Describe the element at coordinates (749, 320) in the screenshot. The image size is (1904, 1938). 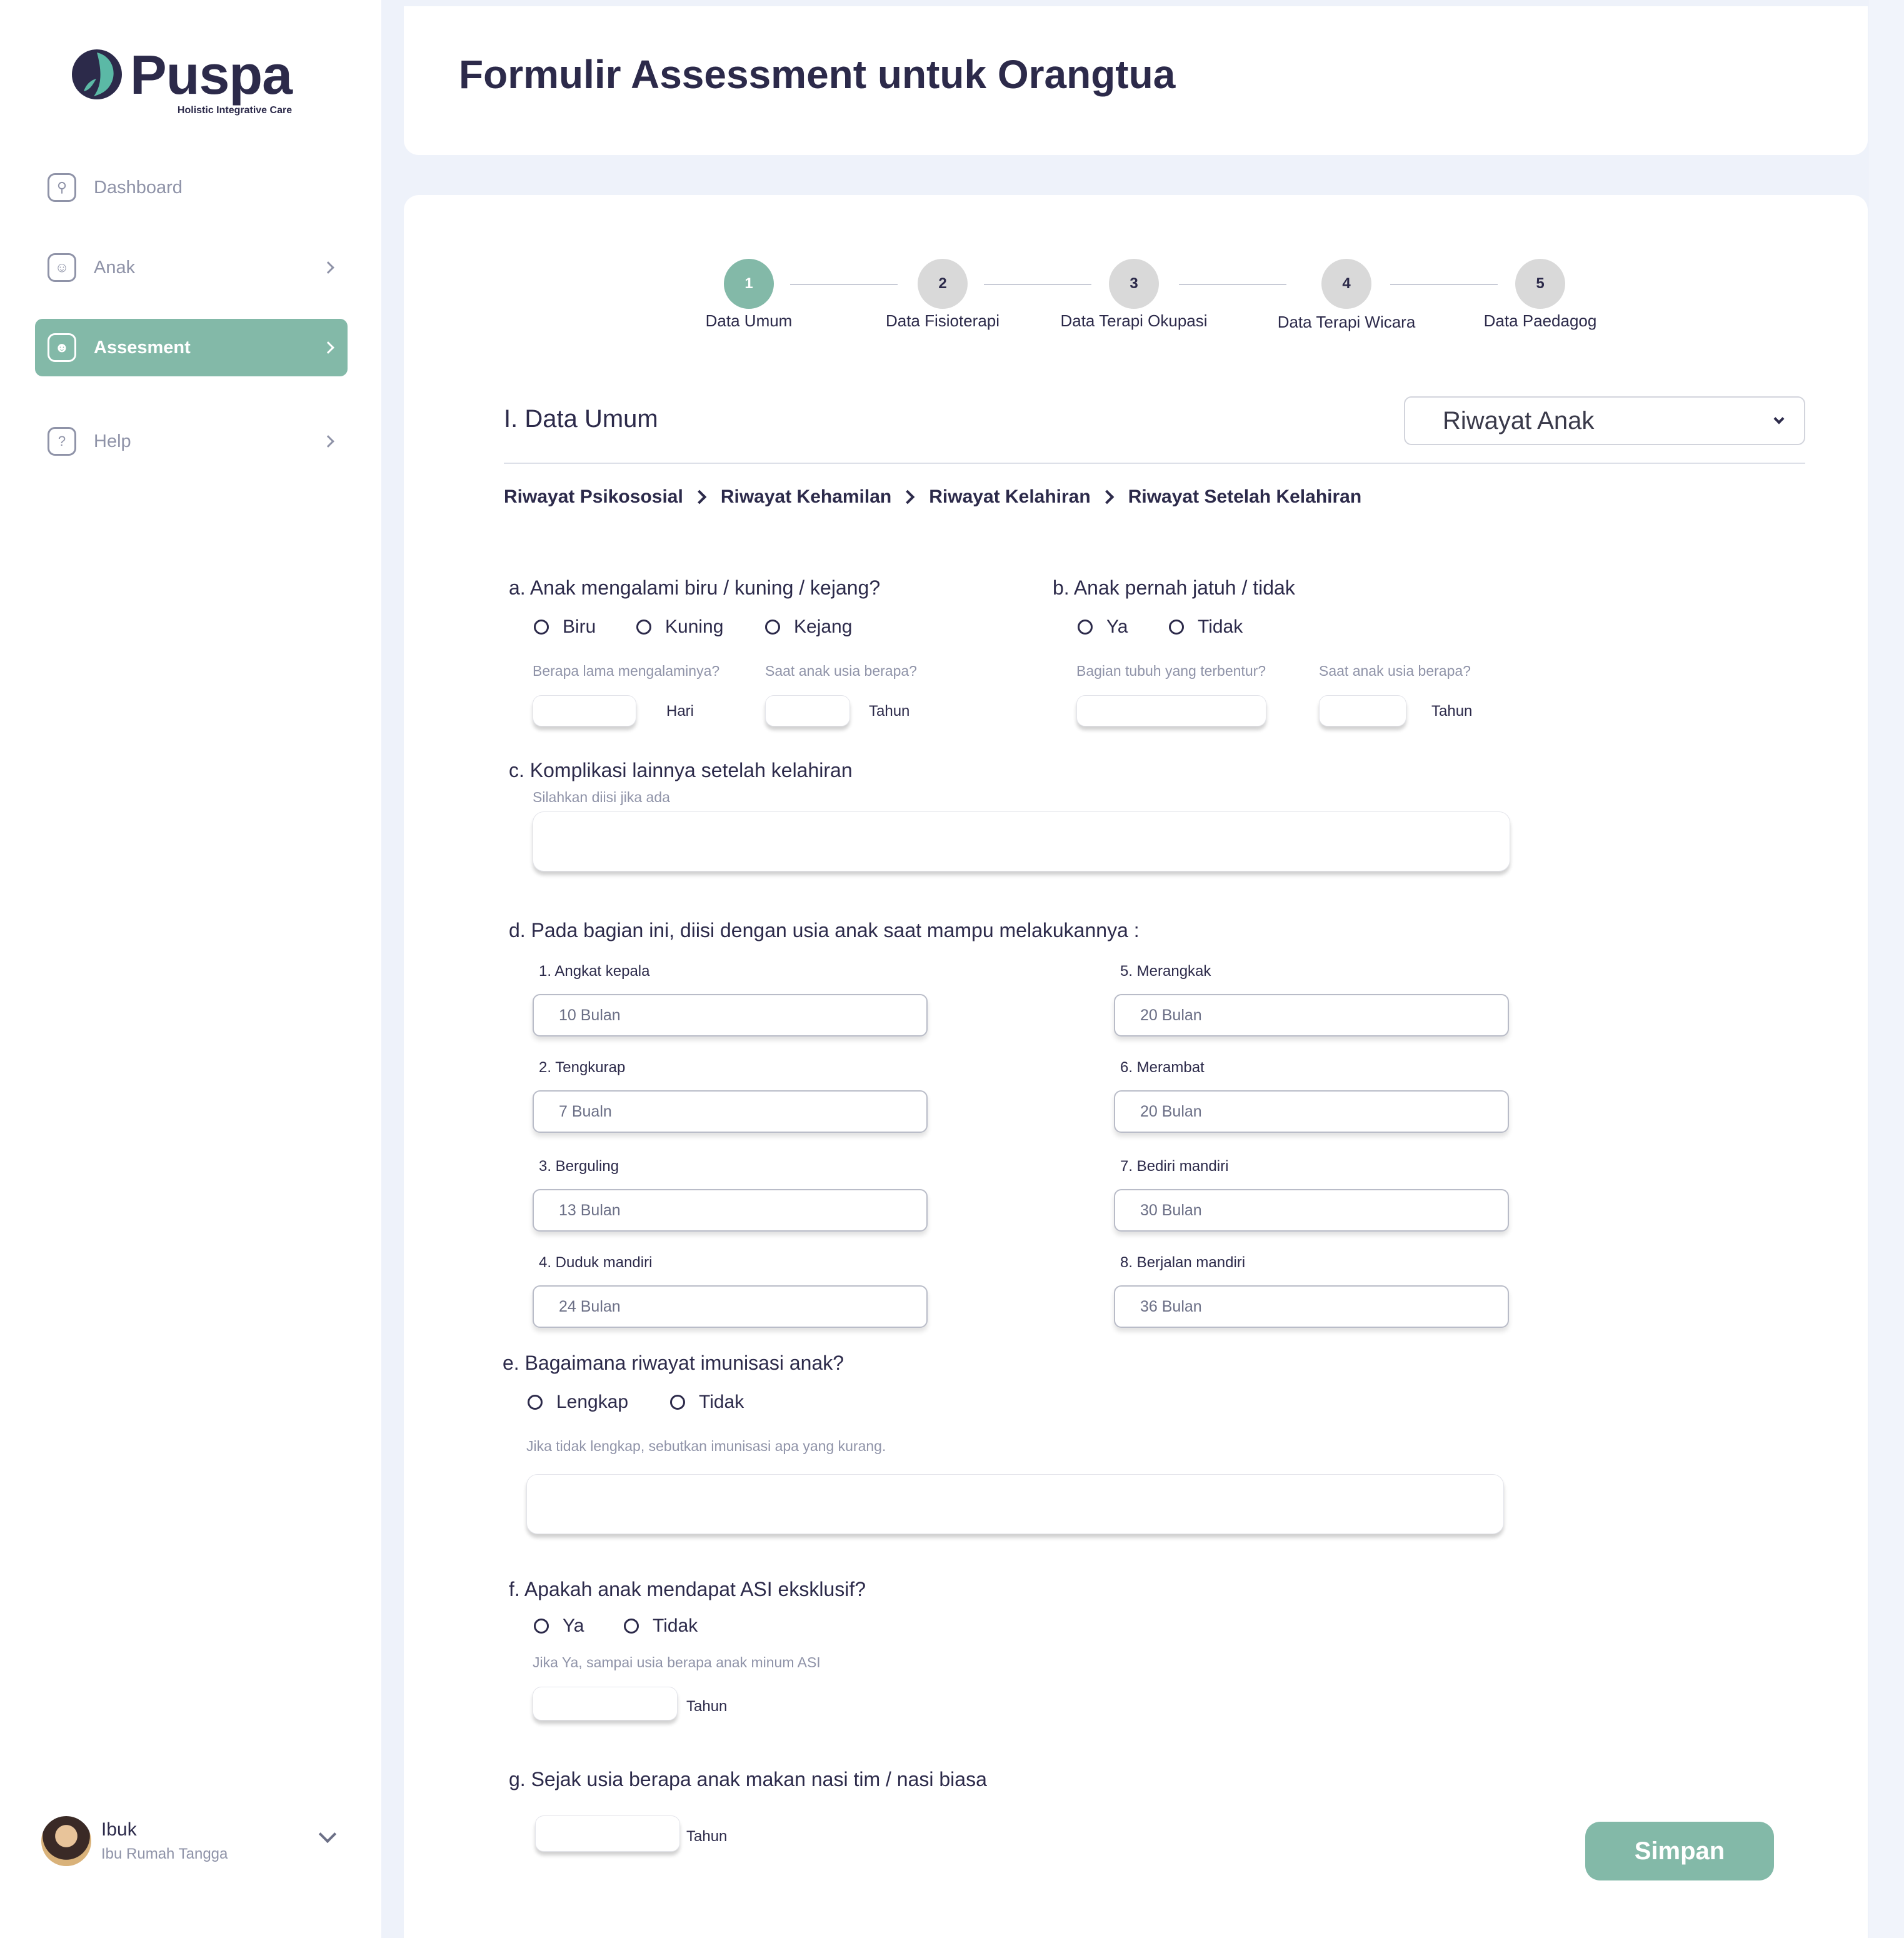
I see `step-label-1: Data Umum` at that location.